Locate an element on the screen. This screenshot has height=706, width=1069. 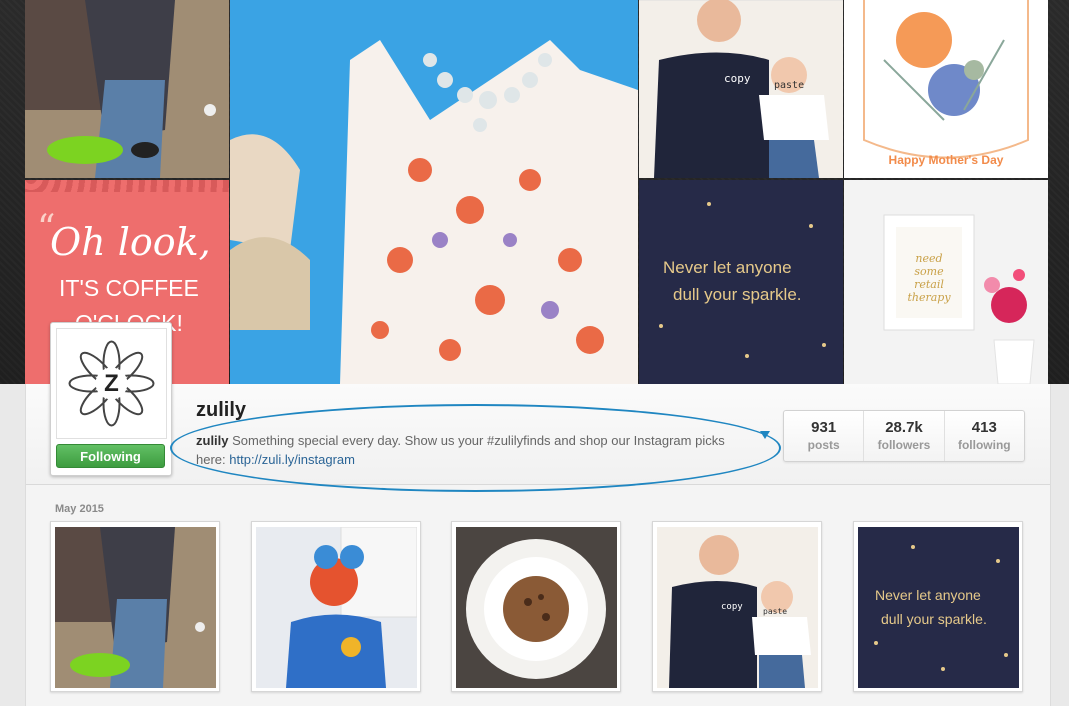
stat-following-label: following is located at coordinates (984, 445).